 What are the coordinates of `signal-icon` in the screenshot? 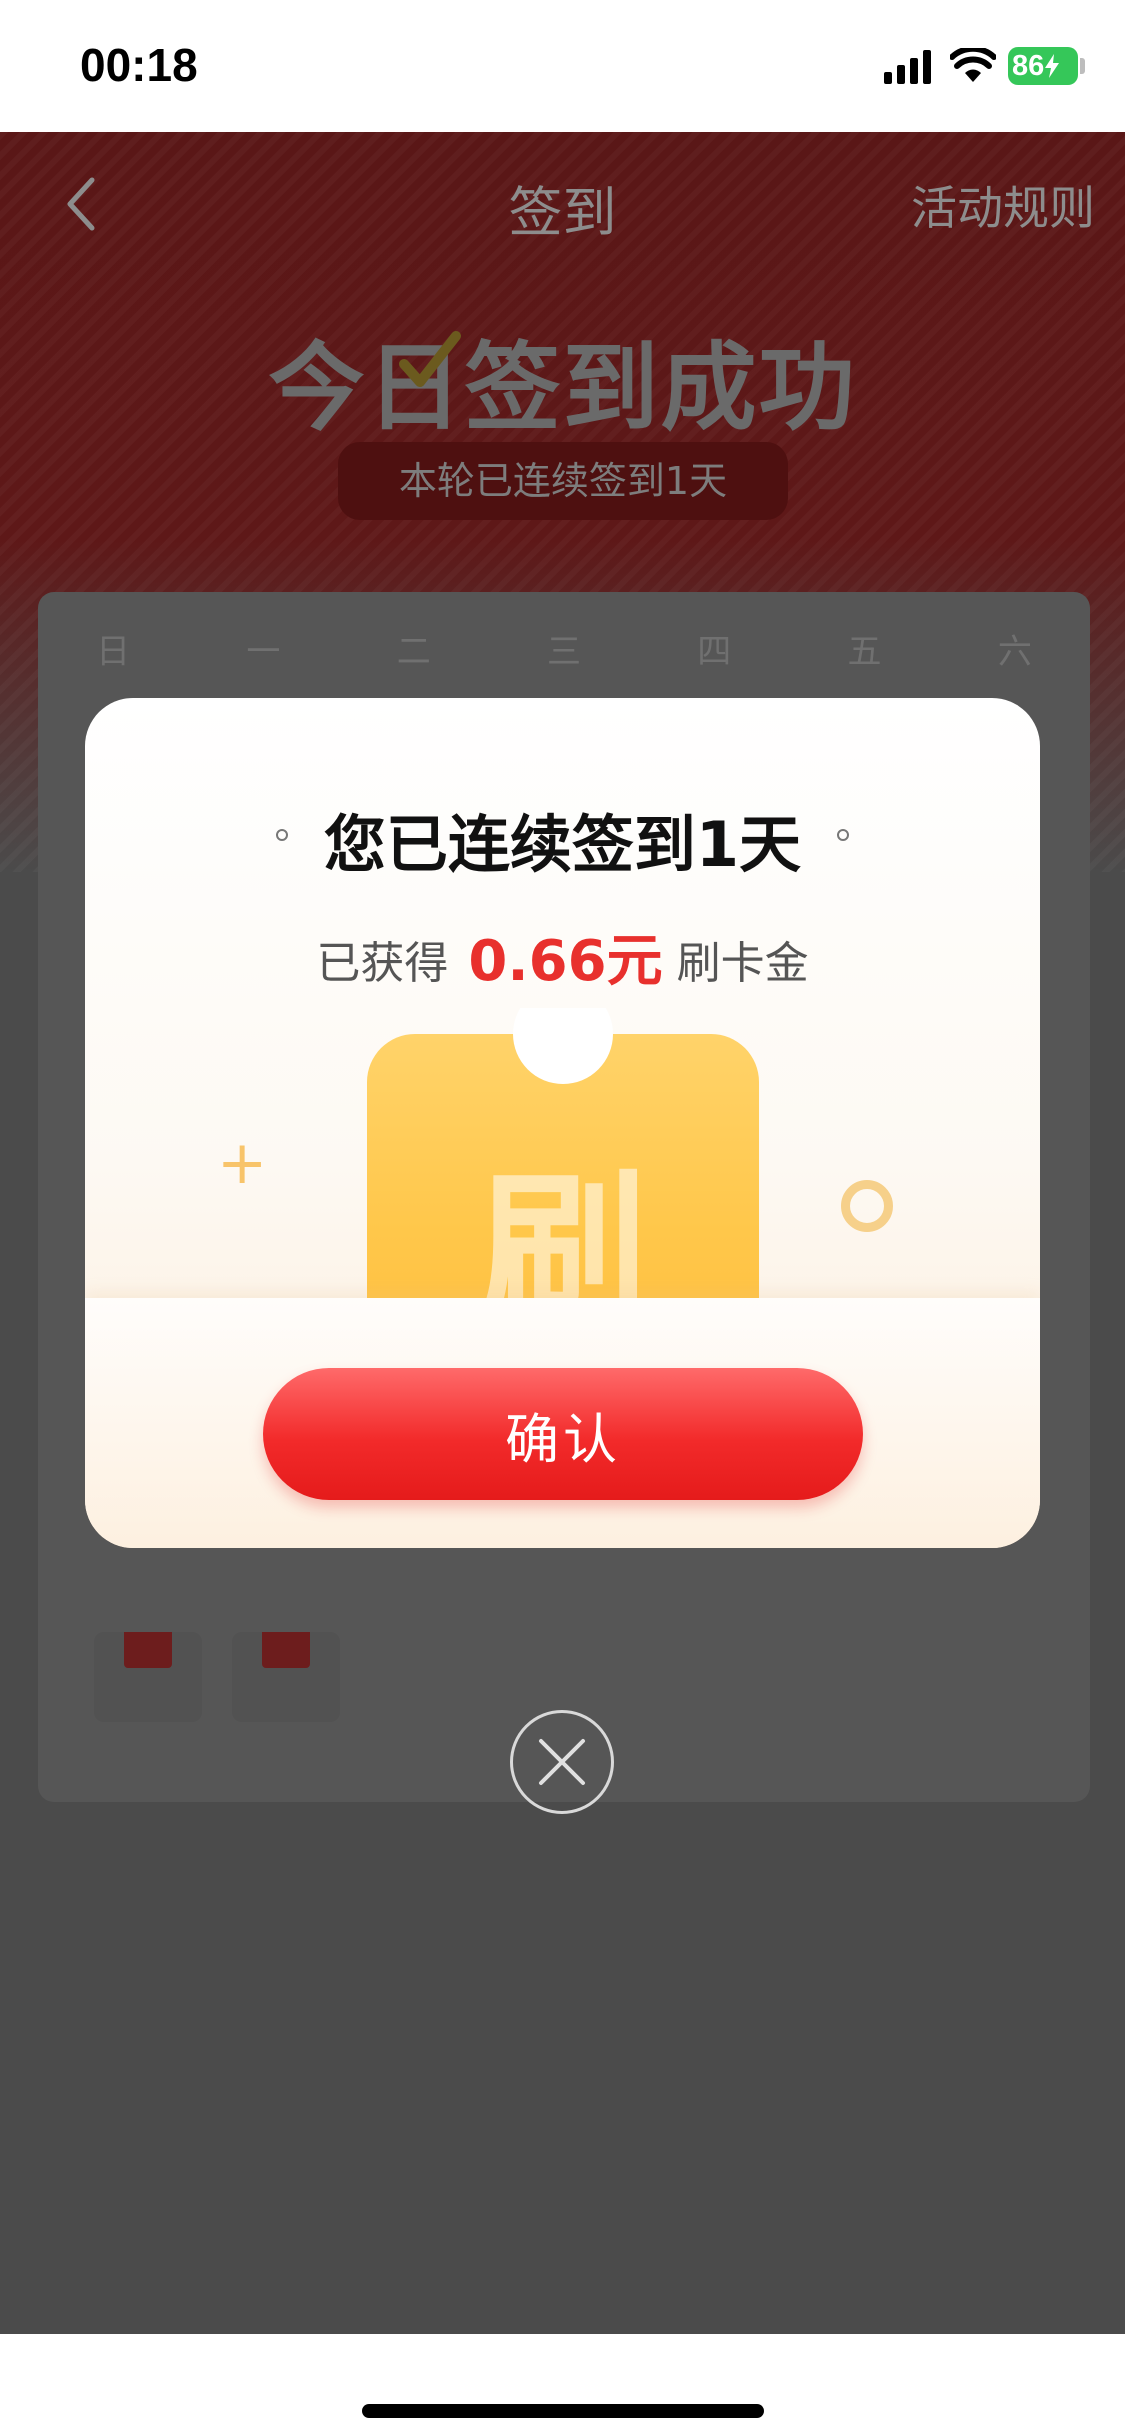 It's located at (907, 67).